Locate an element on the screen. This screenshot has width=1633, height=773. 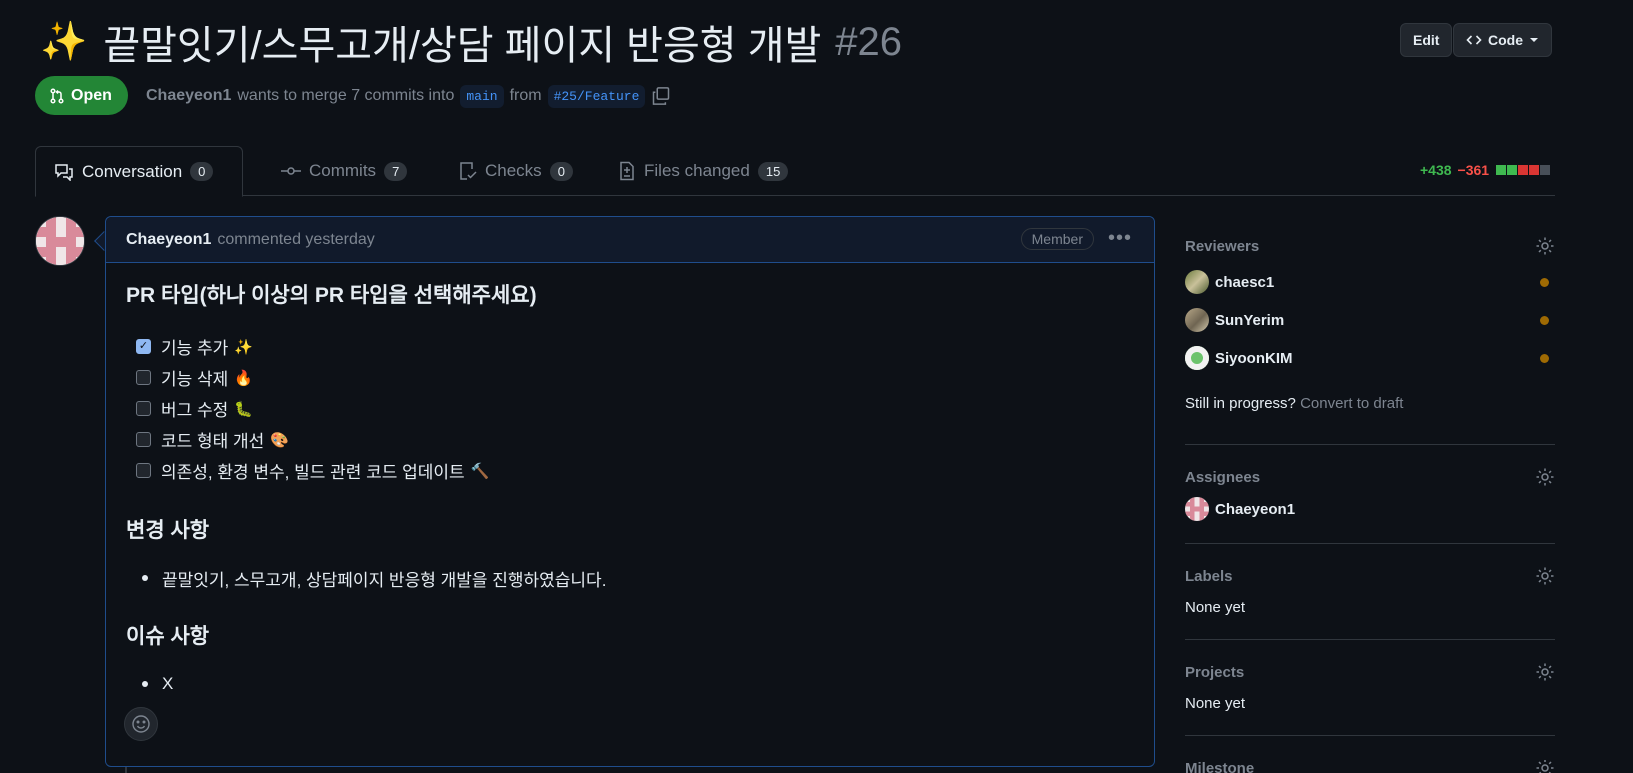
reviewer-name: SiyoonKIM is located at coordinates (1254, 358).